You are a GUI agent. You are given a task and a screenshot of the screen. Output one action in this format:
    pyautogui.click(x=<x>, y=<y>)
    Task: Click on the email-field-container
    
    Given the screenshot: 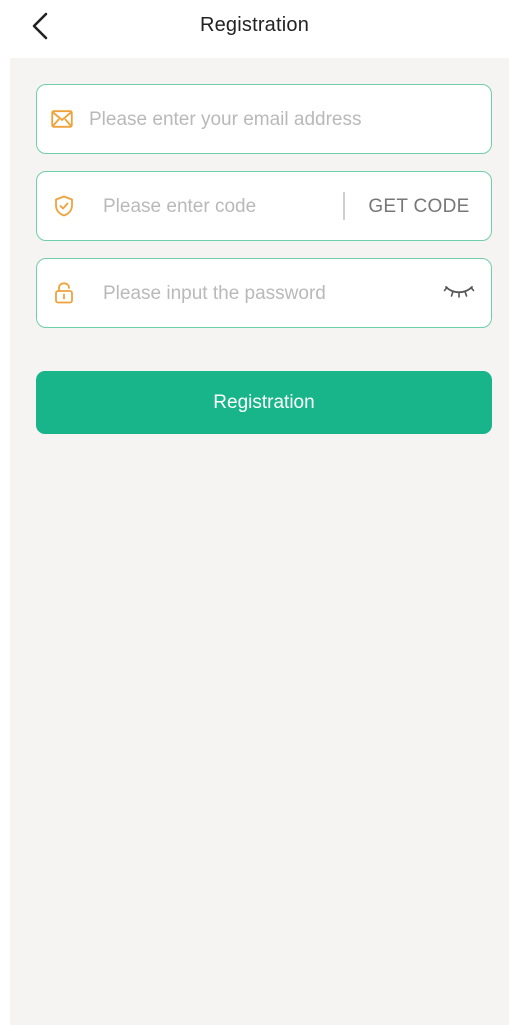 What is the action you would take?
    pyautogui.click(x=264, y=119)
    